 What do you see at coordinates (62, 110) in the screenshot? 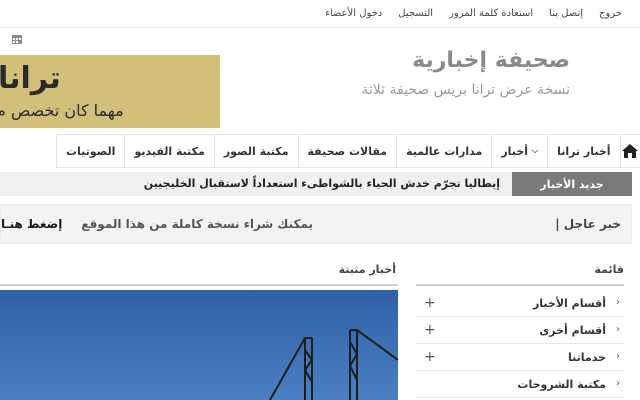
I see `banner-tagline: مهما كان تخصص م` at bounding box center [62, 110].